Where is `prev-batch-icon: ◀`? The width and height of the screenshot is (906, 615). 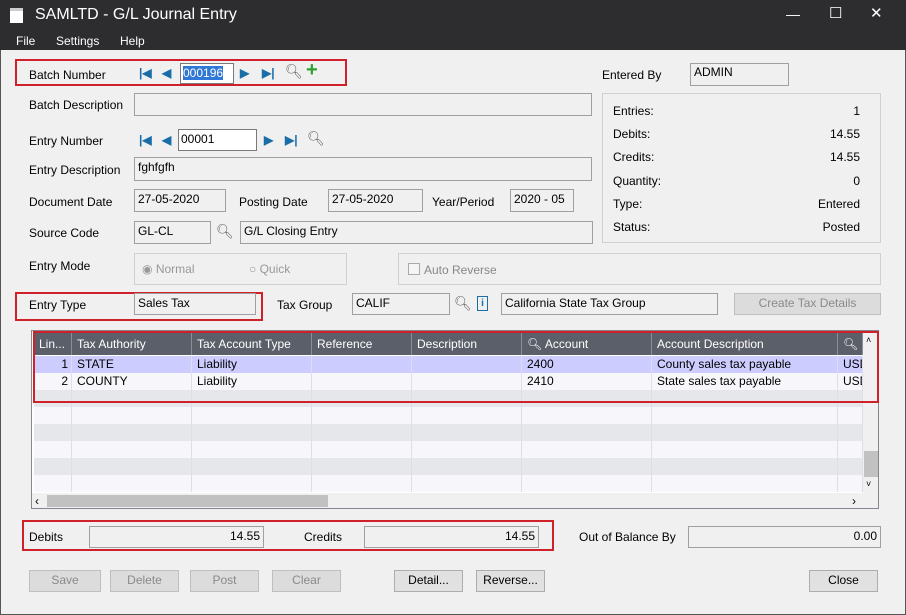
prev-batch-icon: ◀ is located at coordinates (166, 73).